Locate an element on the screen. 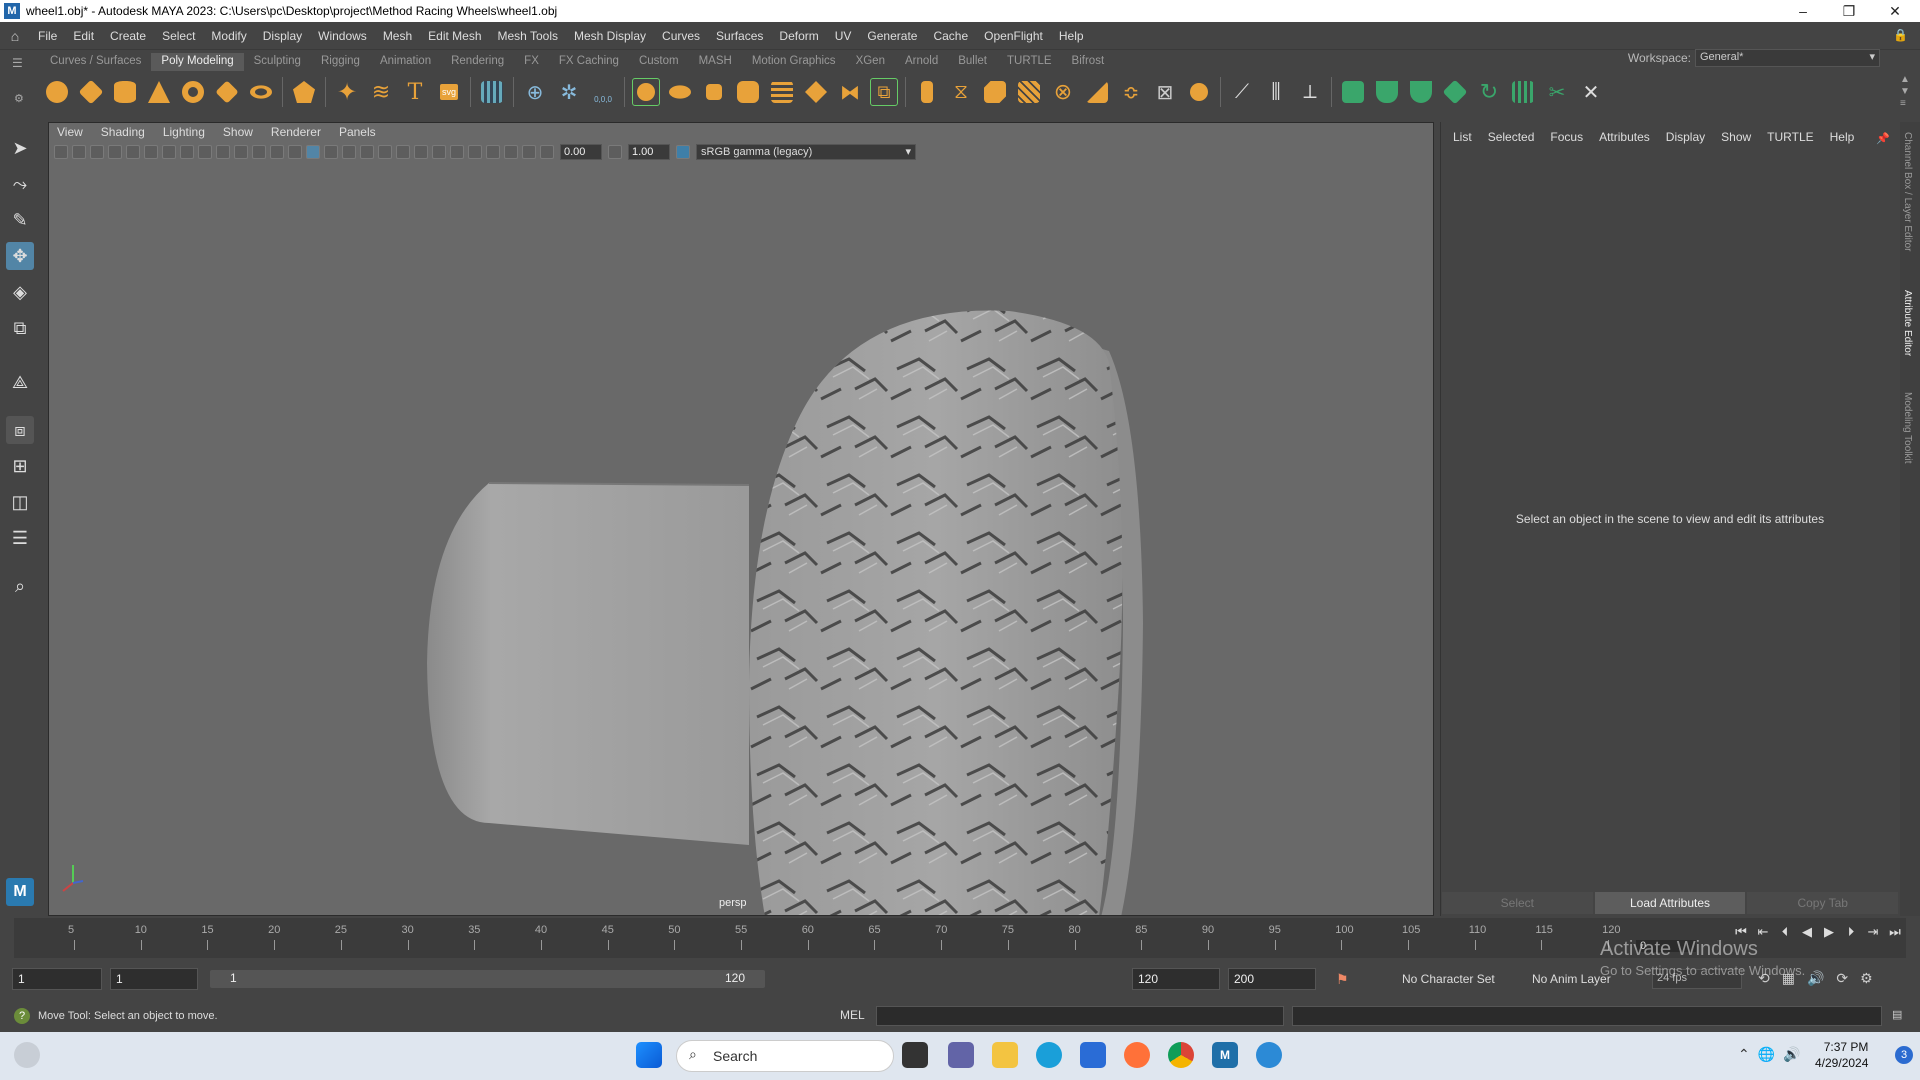  uv-contour-icon: ↻ is located at coordinates (1489, 92).